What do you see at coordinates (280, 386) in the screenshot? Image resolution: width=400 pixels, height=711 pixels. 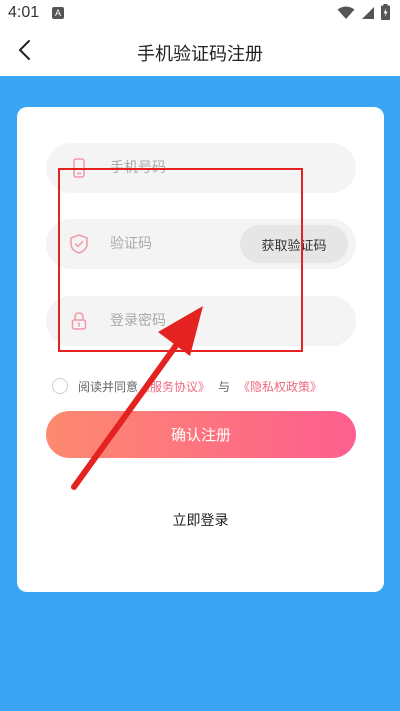 I see `privacy-policy-link: 《隐私权政策》` at bounding box center [280, 386].